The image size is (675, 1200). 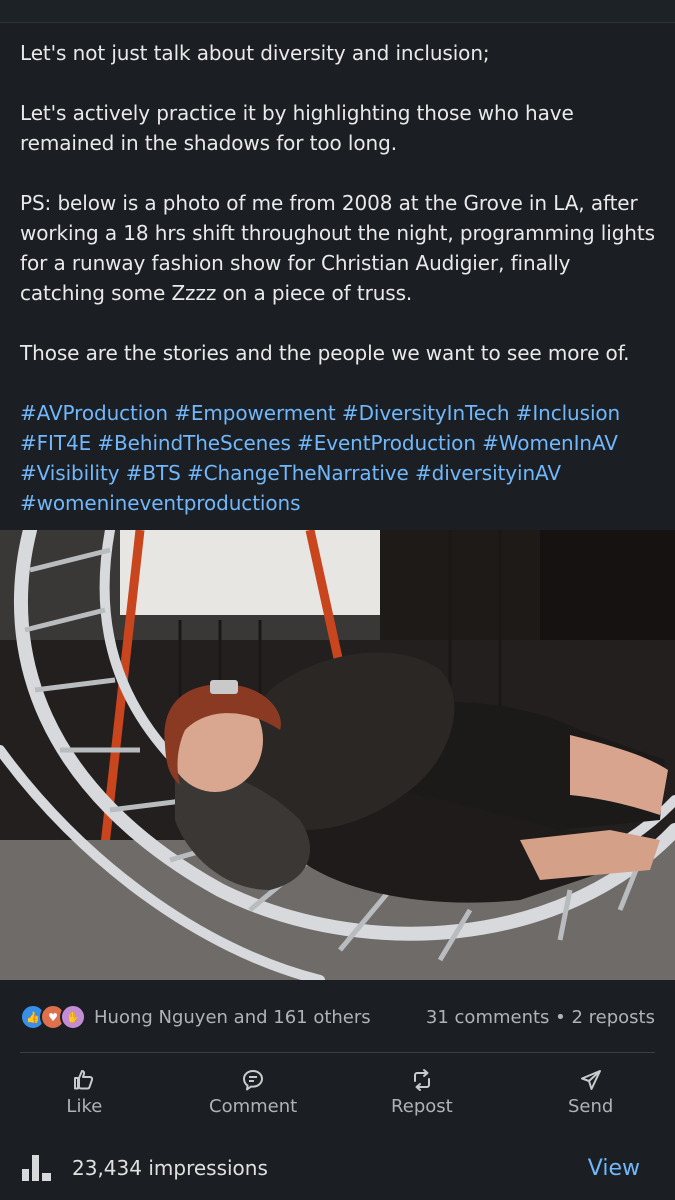 I want to click on reaction-icons: 👍 ♥ ✋, so click(x=53, y=1017).